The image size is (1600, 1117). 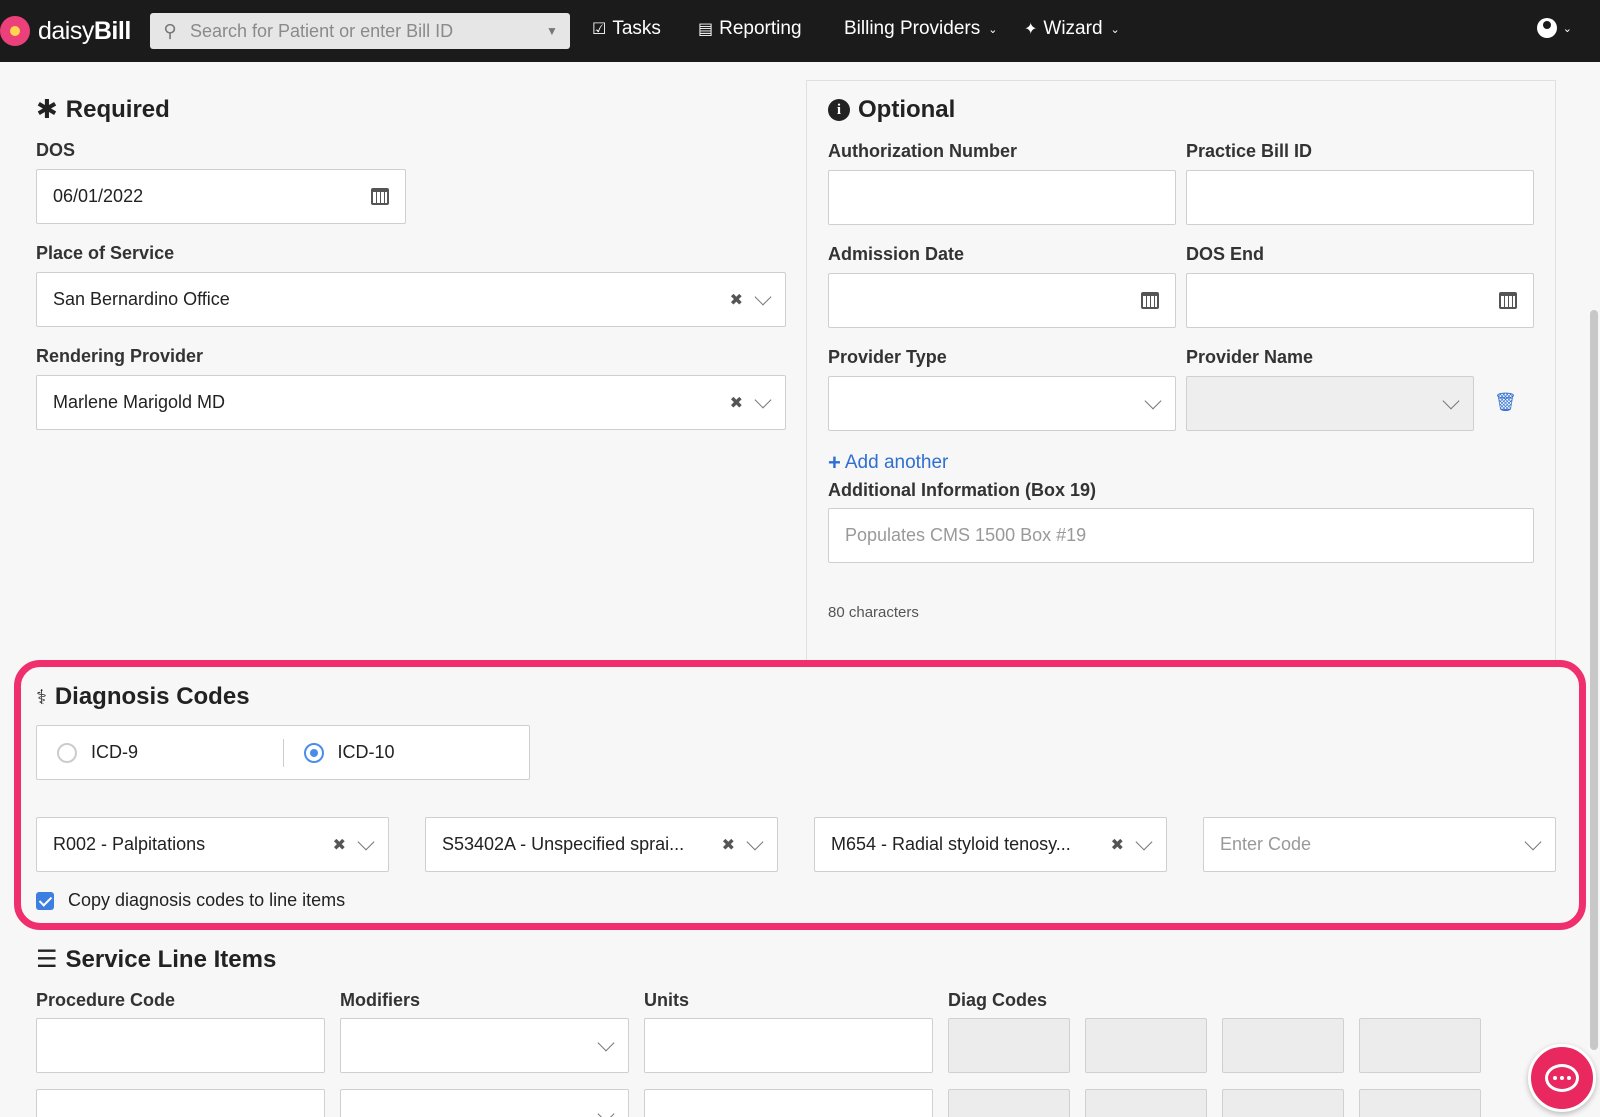 I want to click on practice-bill-id-label: Practice Bill ID, so click(x=1249, y=151).